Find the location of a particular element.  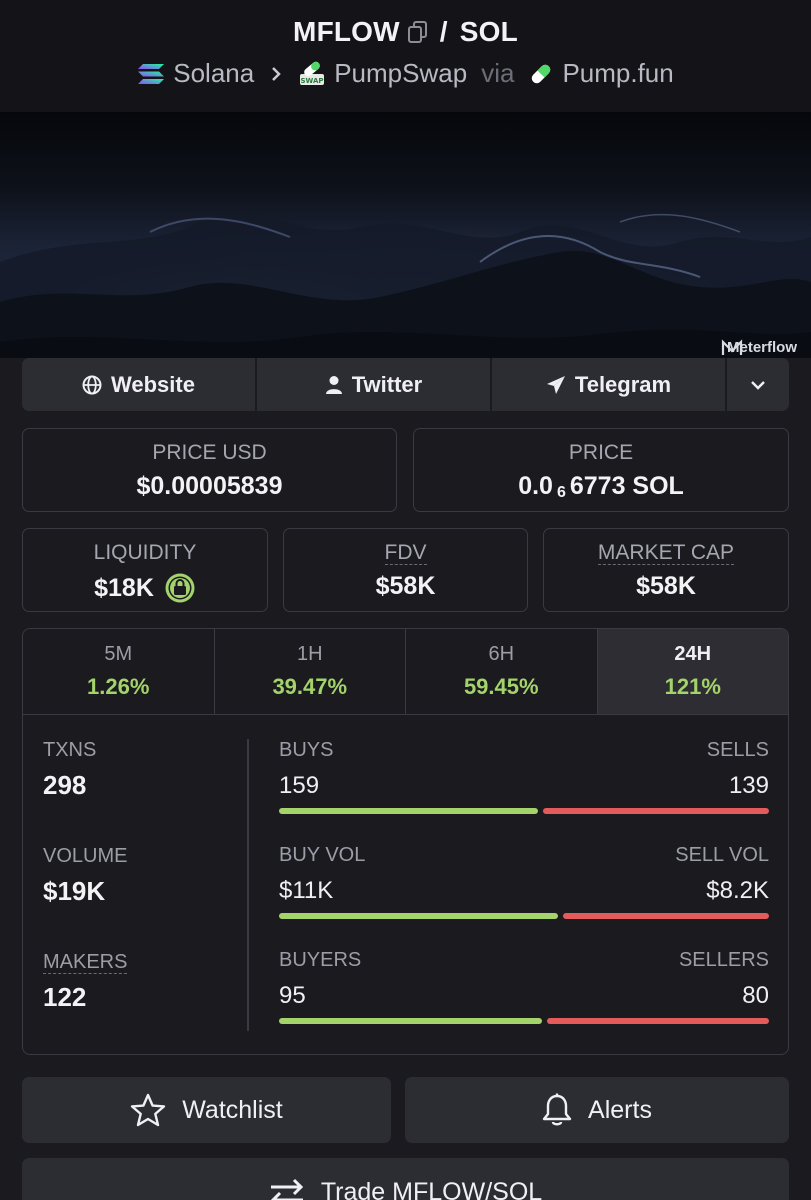

buys-bar is located at coordinates (408, 811).